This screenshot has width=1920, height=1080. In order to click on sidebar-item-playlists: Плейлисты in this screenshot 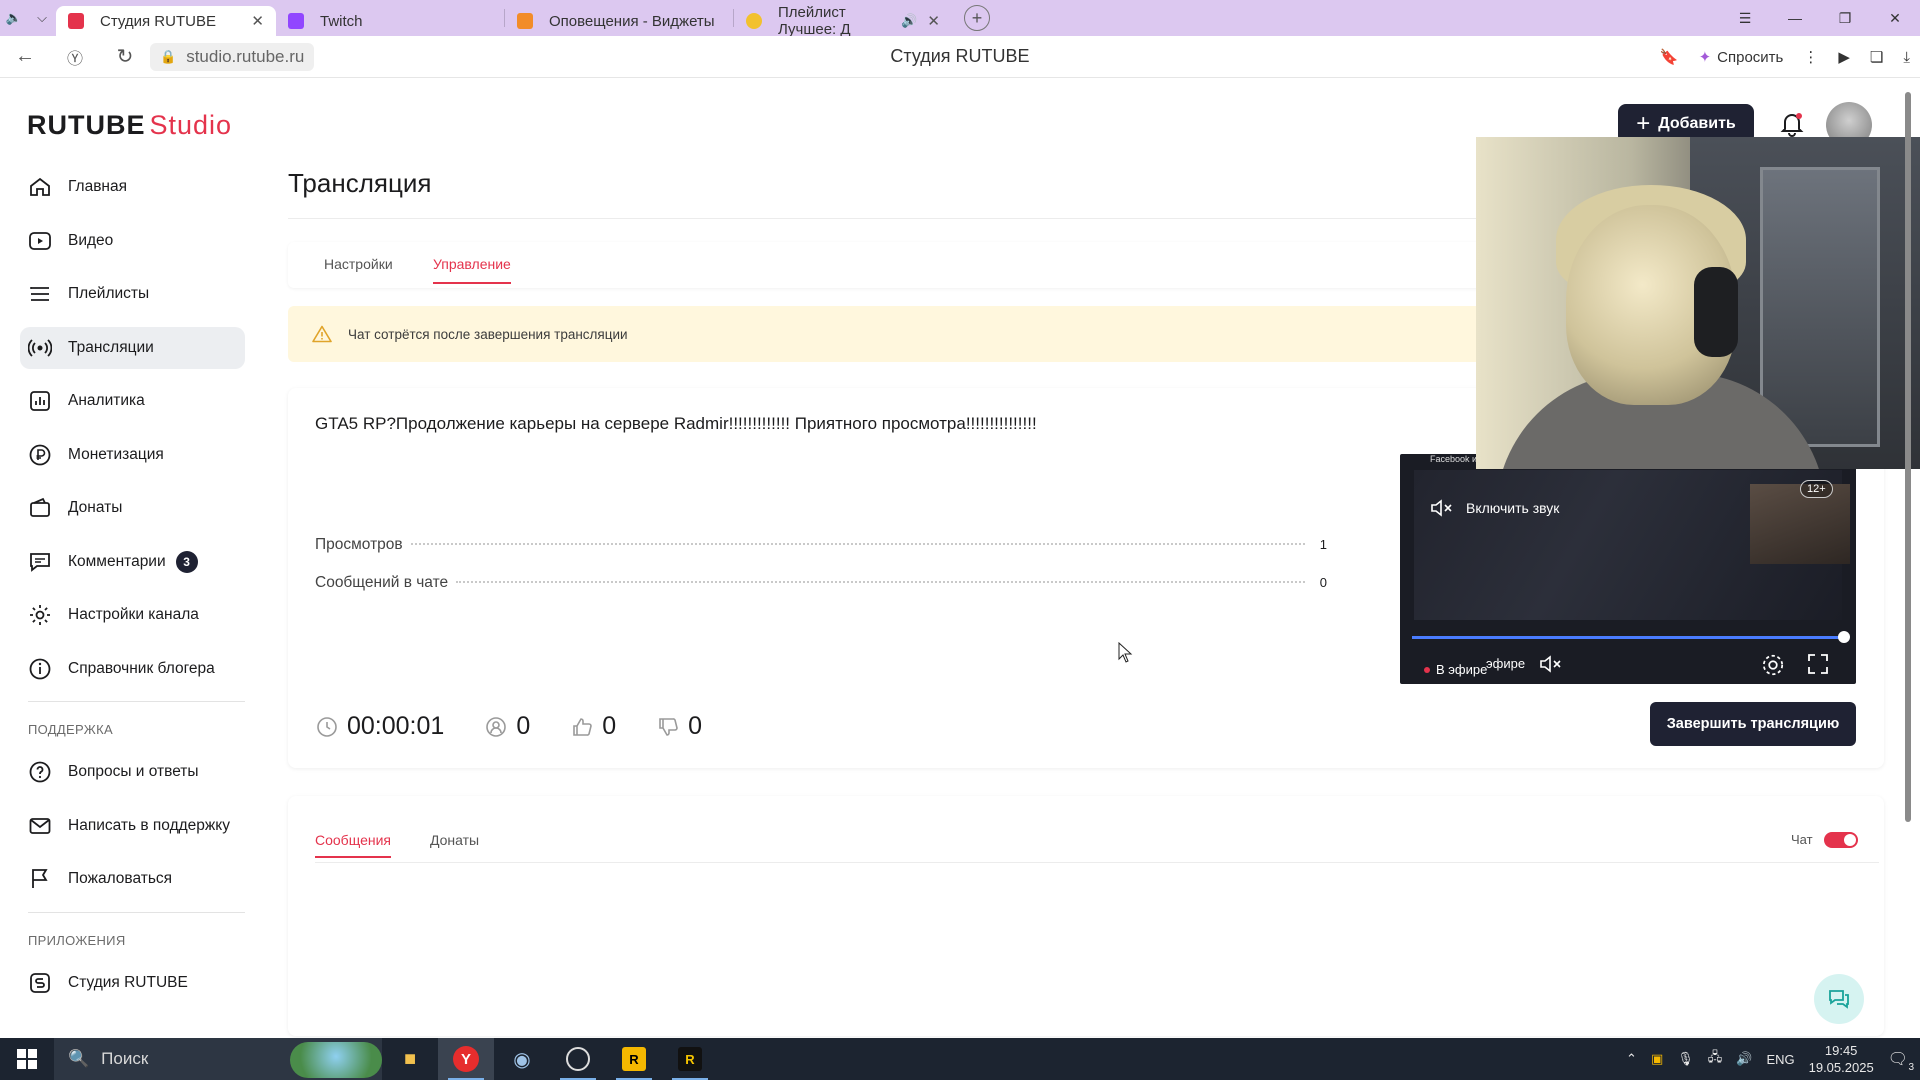, I will do `click(132, 294)`.